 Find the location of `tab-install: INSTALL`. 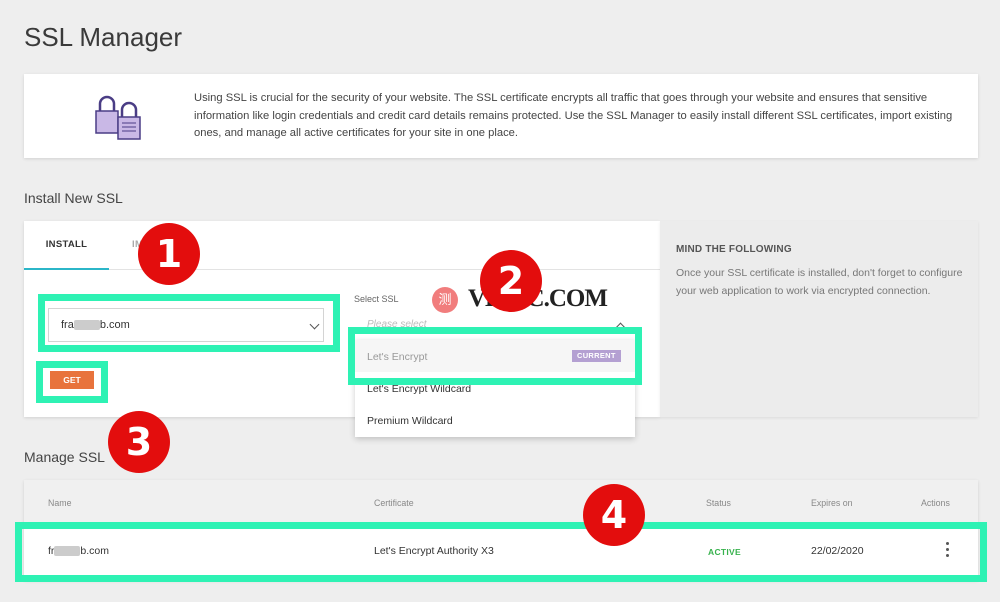

tab-install: INSTALL is located at coordinates (66, 245).